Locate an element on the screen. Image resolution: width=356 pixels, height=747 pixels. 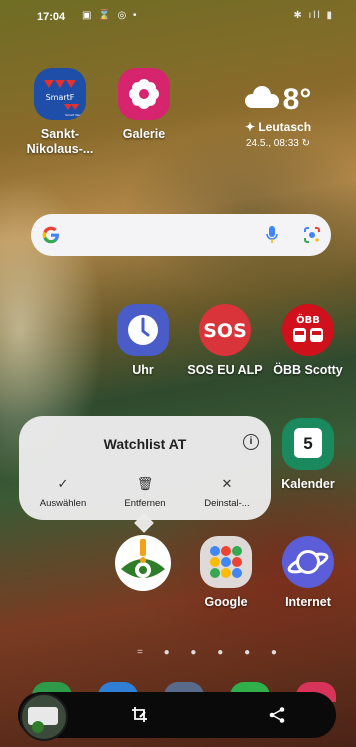
app-kalender: 5 Kalender is located at coordinates (308, 455).